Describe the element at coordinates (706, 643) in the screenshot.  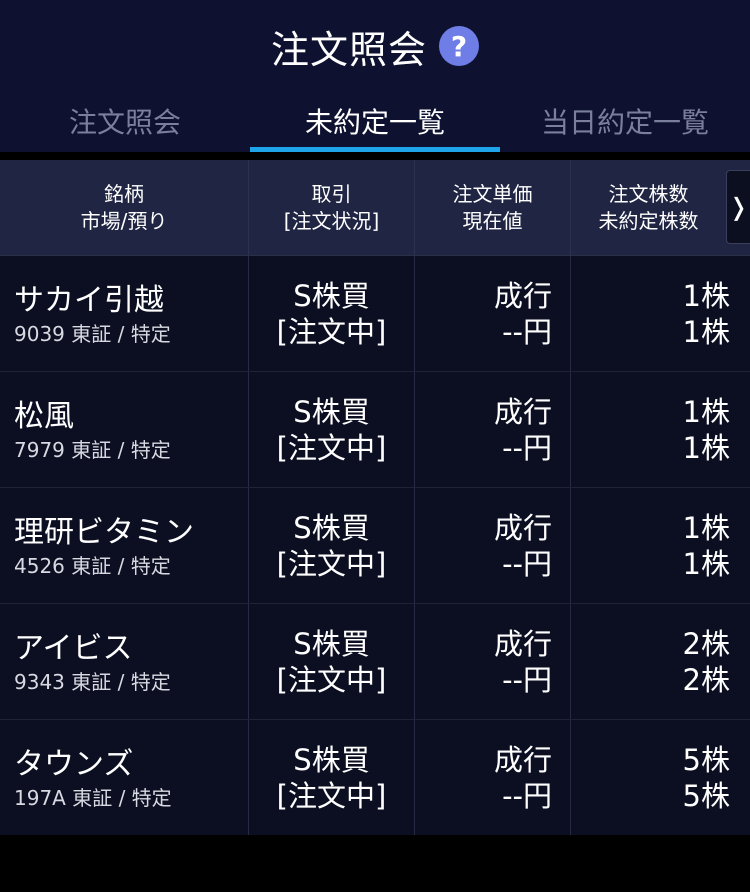
I see `order-quantity: 2株` at that location.